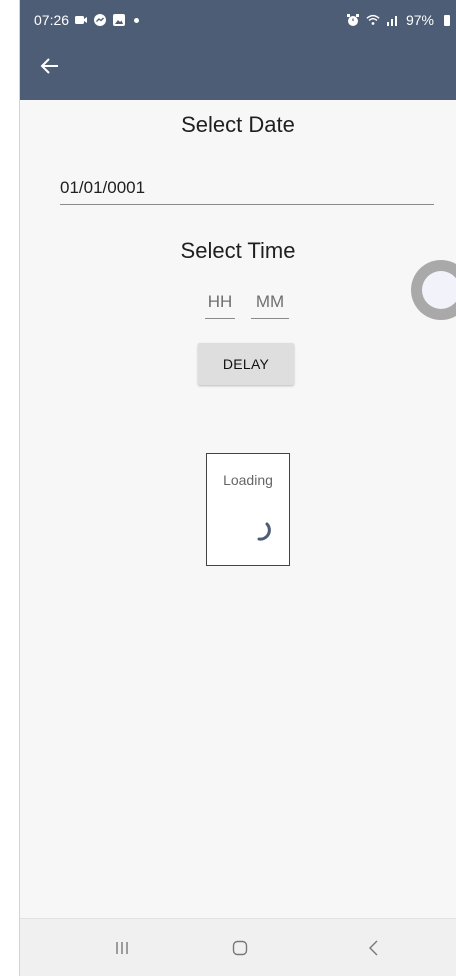 The image size is (456, 976). What do you see at coordinates (52, 20) in the screenshot?
I see `status-time: 07:26` at bounding box center [52, 20].